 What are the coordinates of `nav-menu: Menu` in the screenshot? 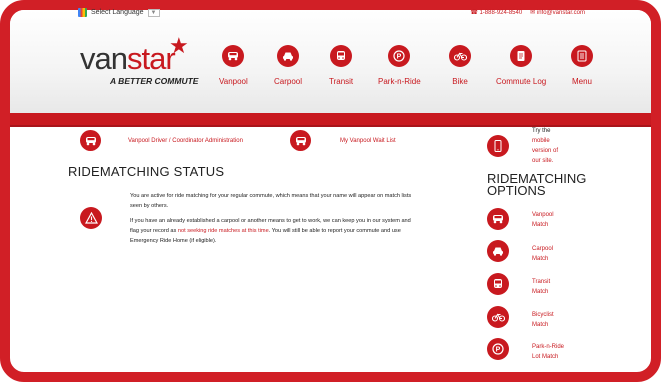 It's located at (582, 65).